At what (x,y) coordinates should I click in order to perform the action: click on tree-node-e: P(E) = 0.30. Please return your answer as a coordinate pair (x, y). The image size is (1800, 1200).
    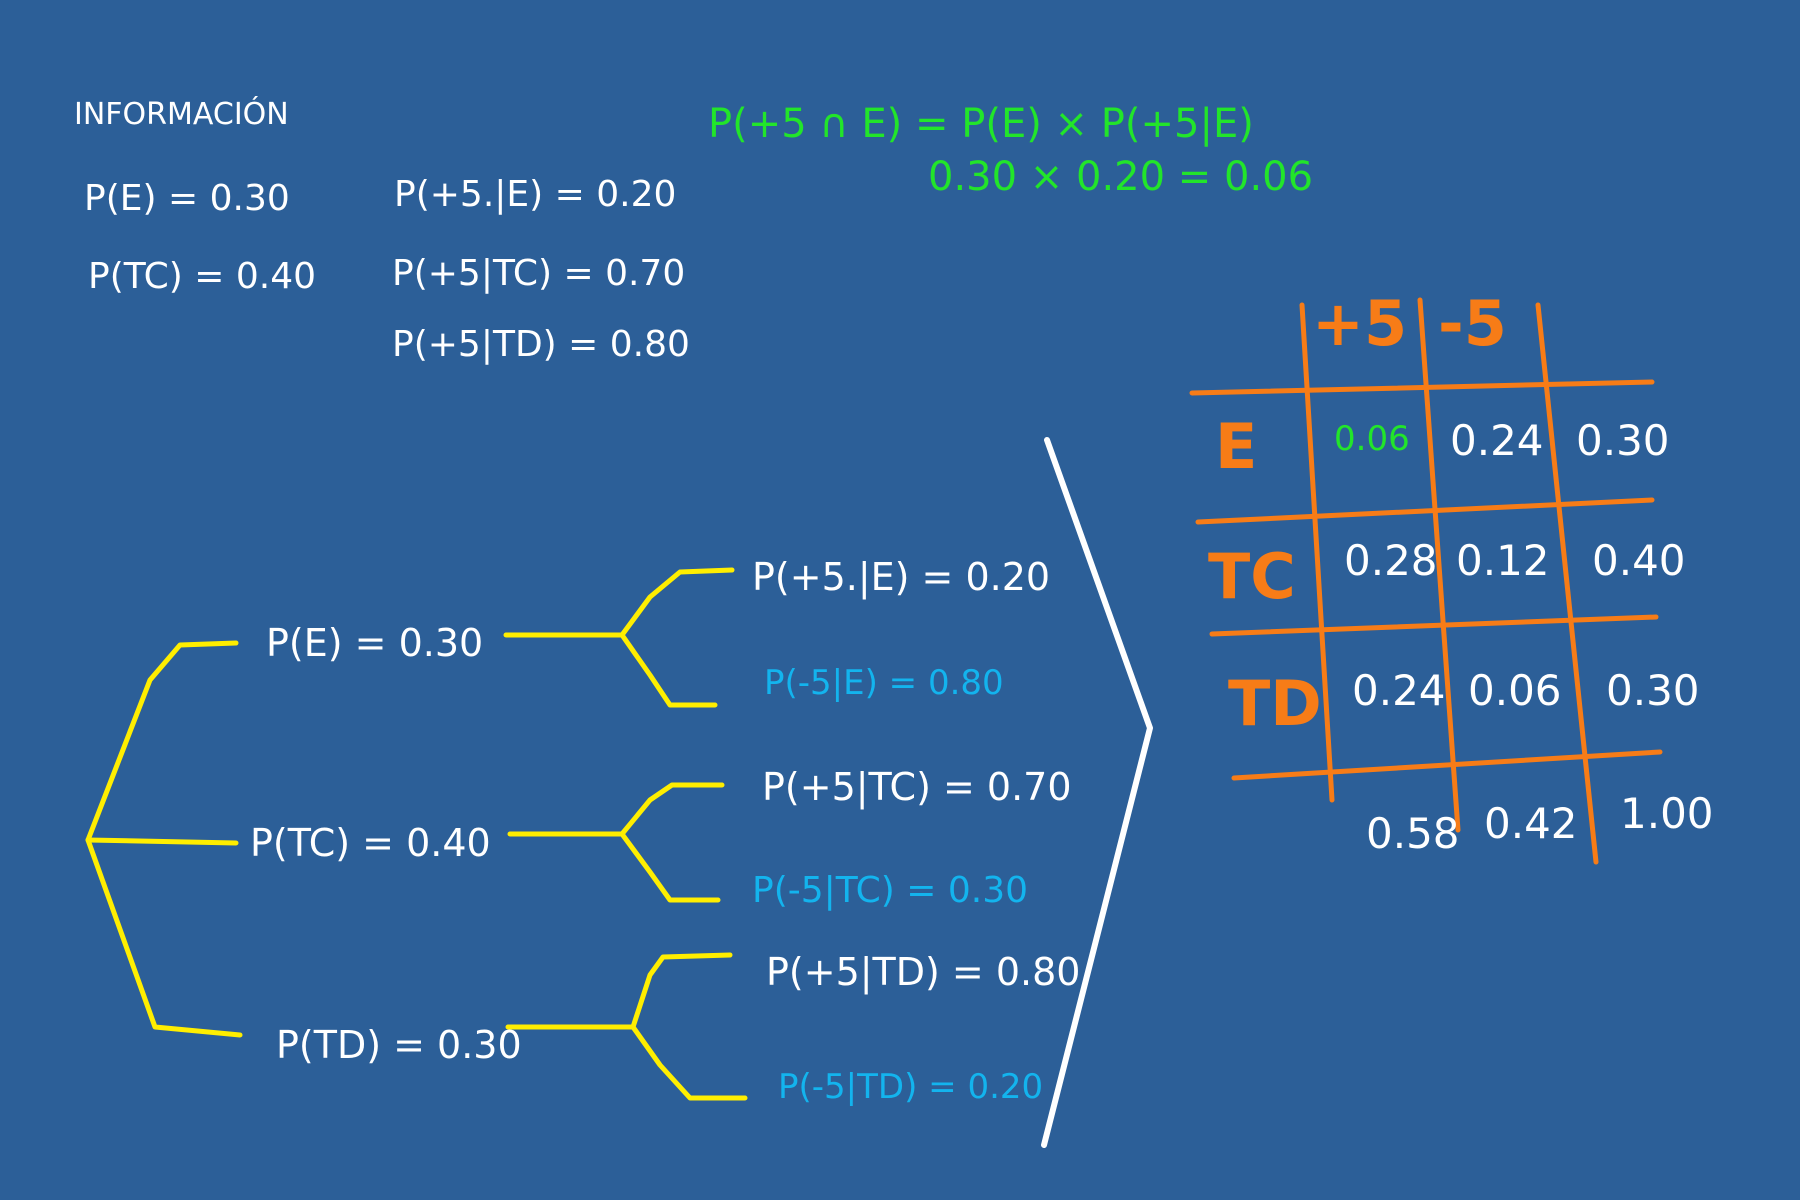
    Looking at the image, I should click on (374, 643).